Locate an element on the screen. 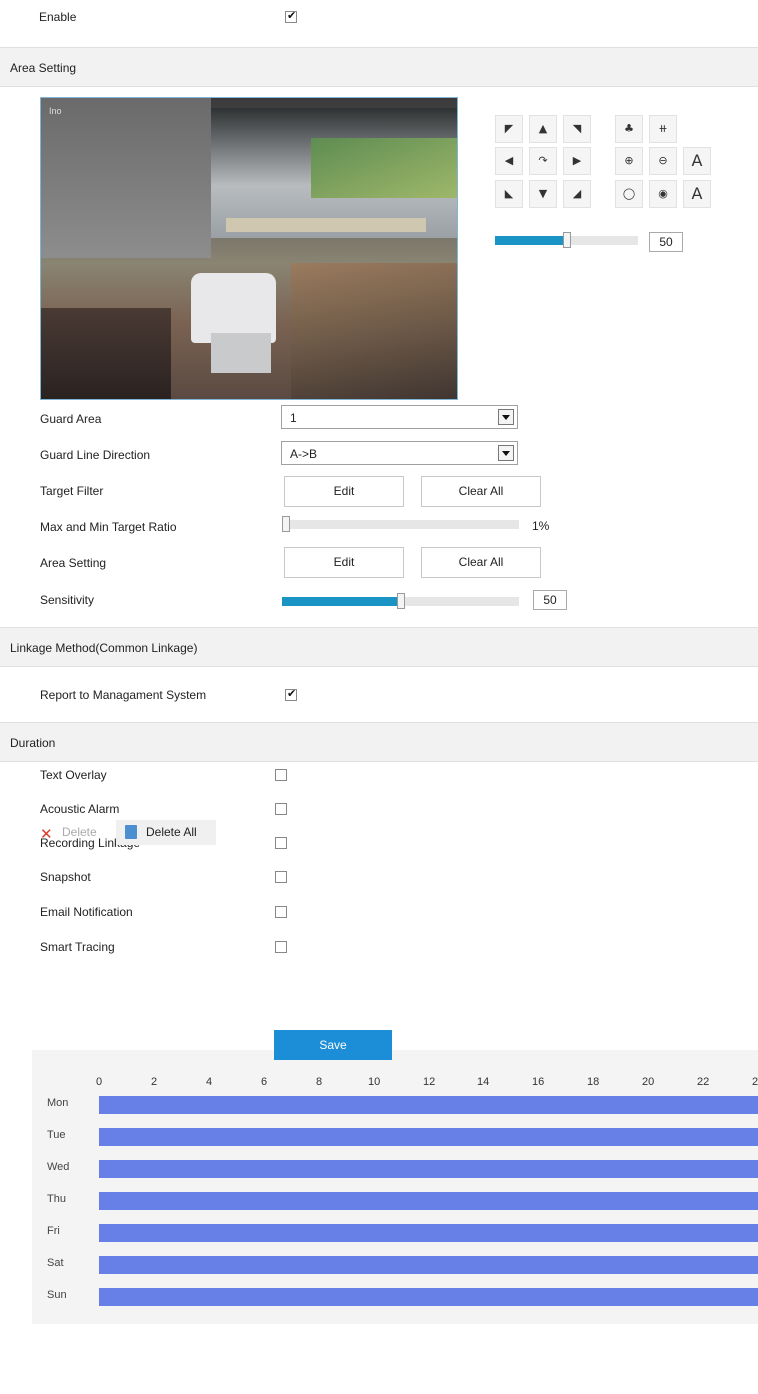 This screenshot has height=1394, width=758. trash-icon is located at coordinates (131, 832).